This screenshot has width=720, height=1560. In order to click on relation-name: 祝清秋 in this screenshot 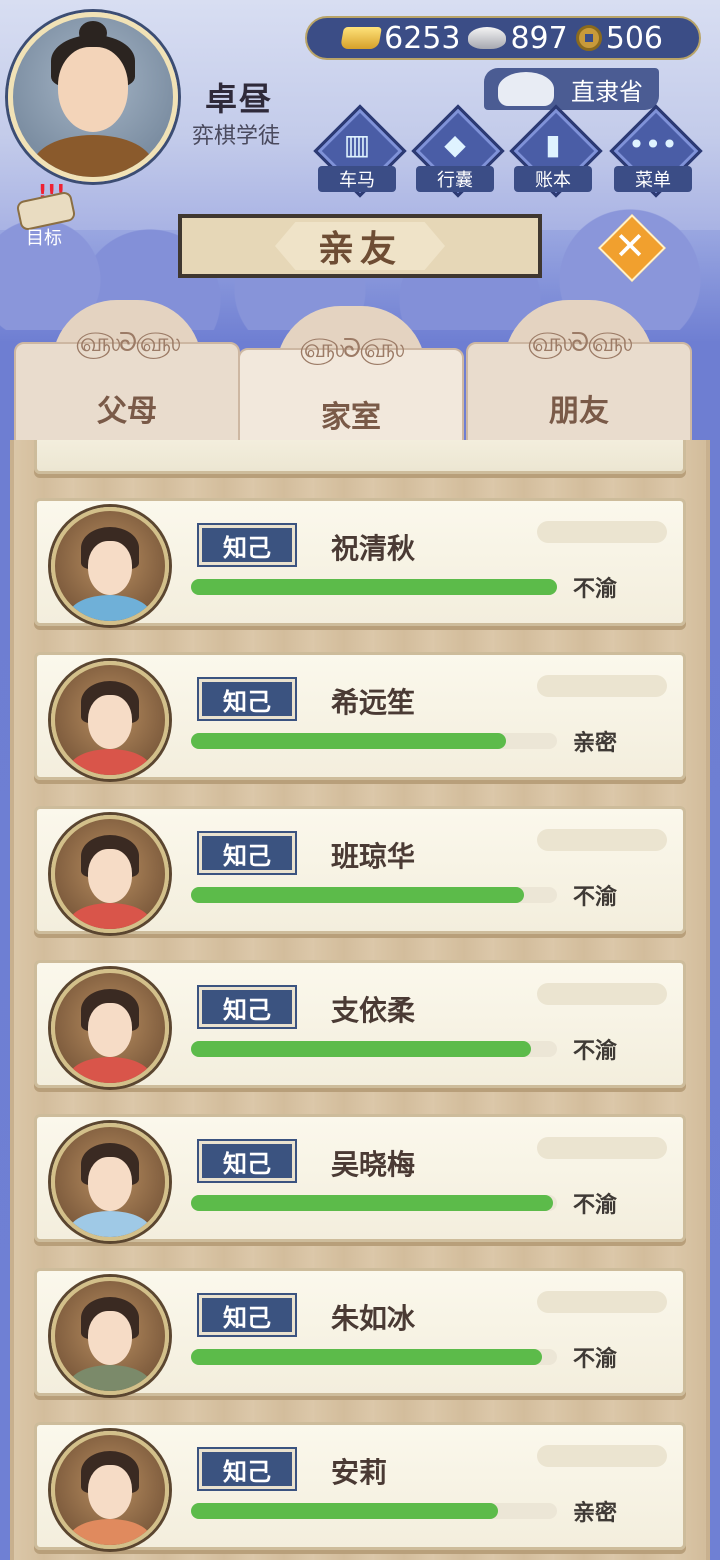, I will do `click(373, 548)`.